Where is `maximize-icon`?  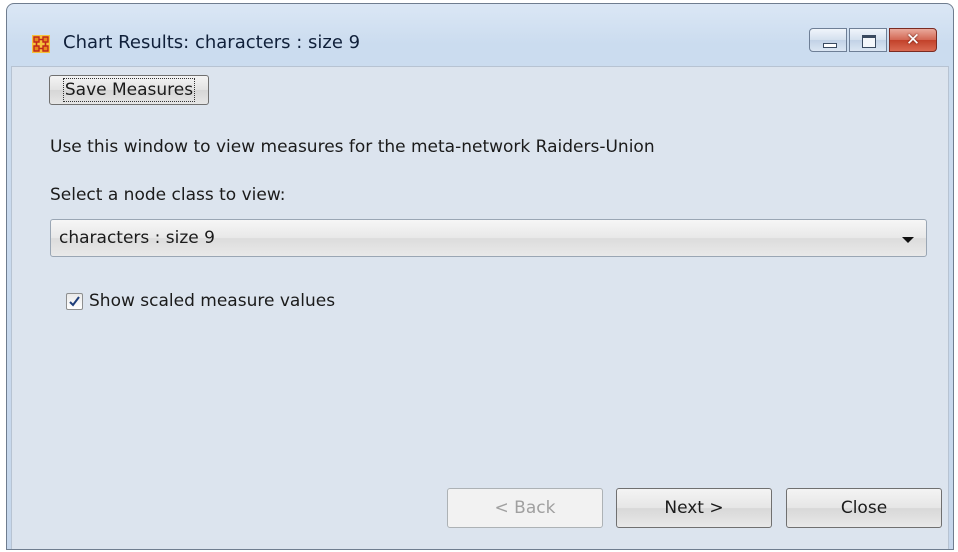
maximize-icon is located at coordinates (869, 41).